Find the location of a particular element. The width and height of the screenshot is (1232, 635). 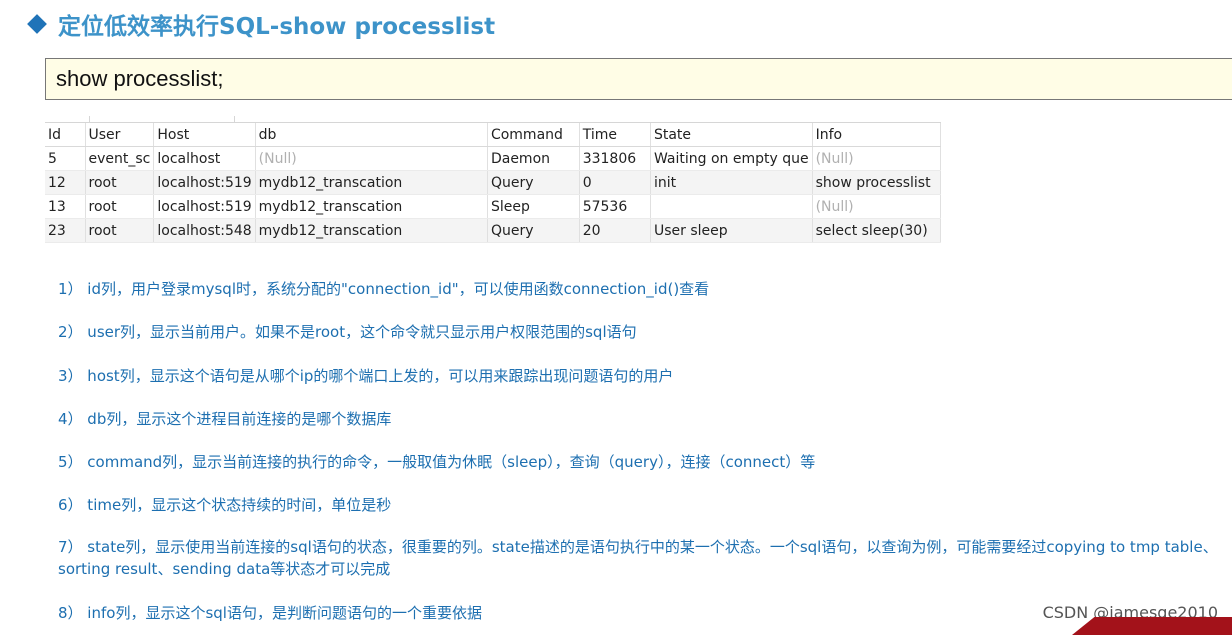

column-header: Host is located at coordinates (204, 135).